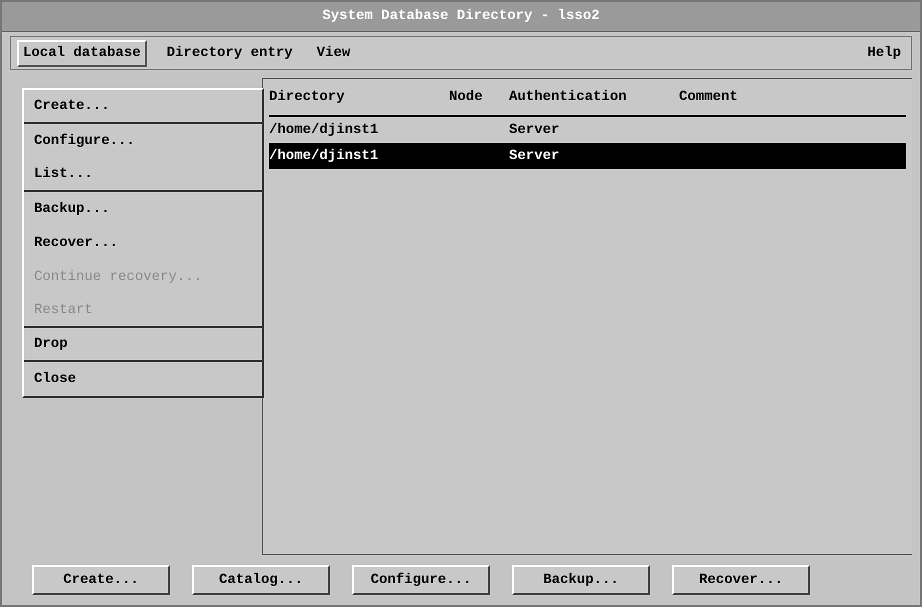  I want to click on menu-item: View, so click(333, 53).